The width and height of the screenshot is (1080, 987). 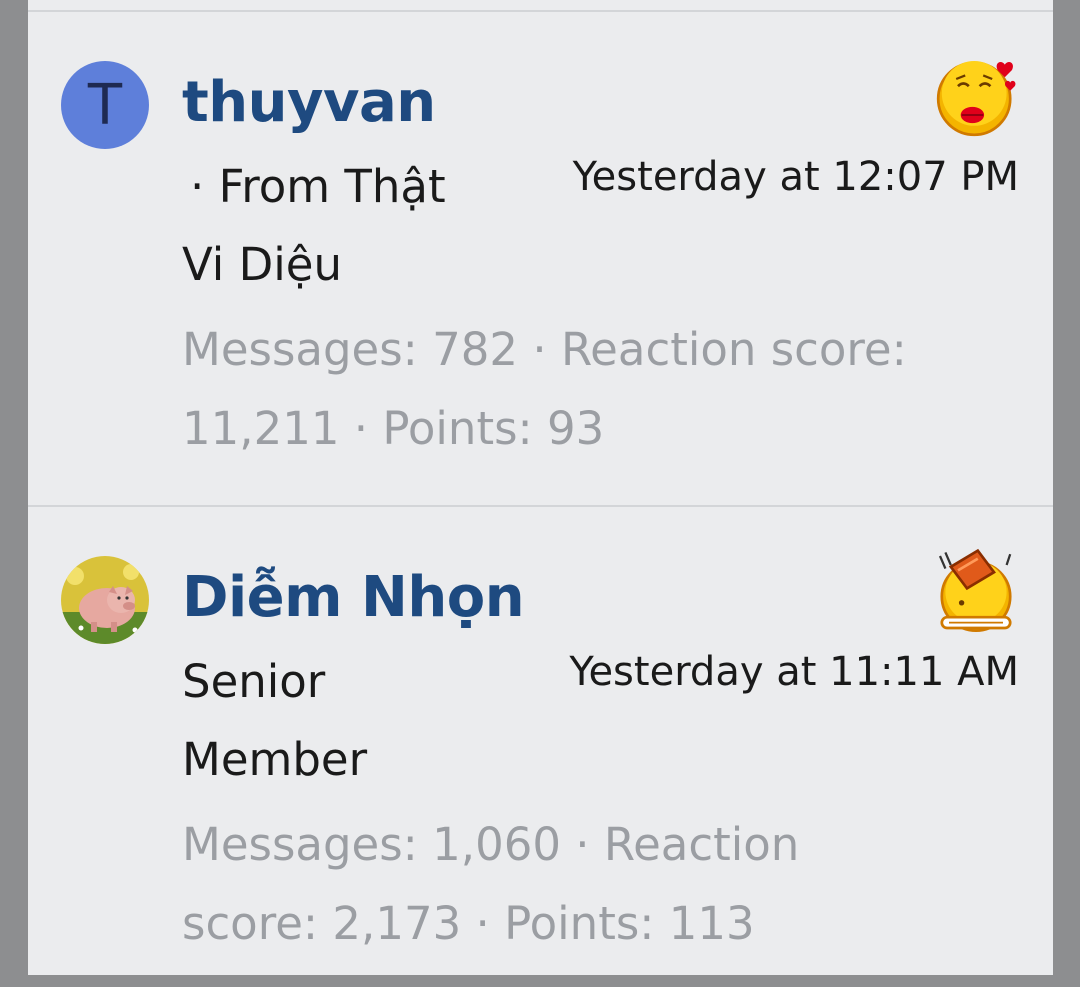 I want to click on username-link: thuyvan, so click(x=309, y=102).